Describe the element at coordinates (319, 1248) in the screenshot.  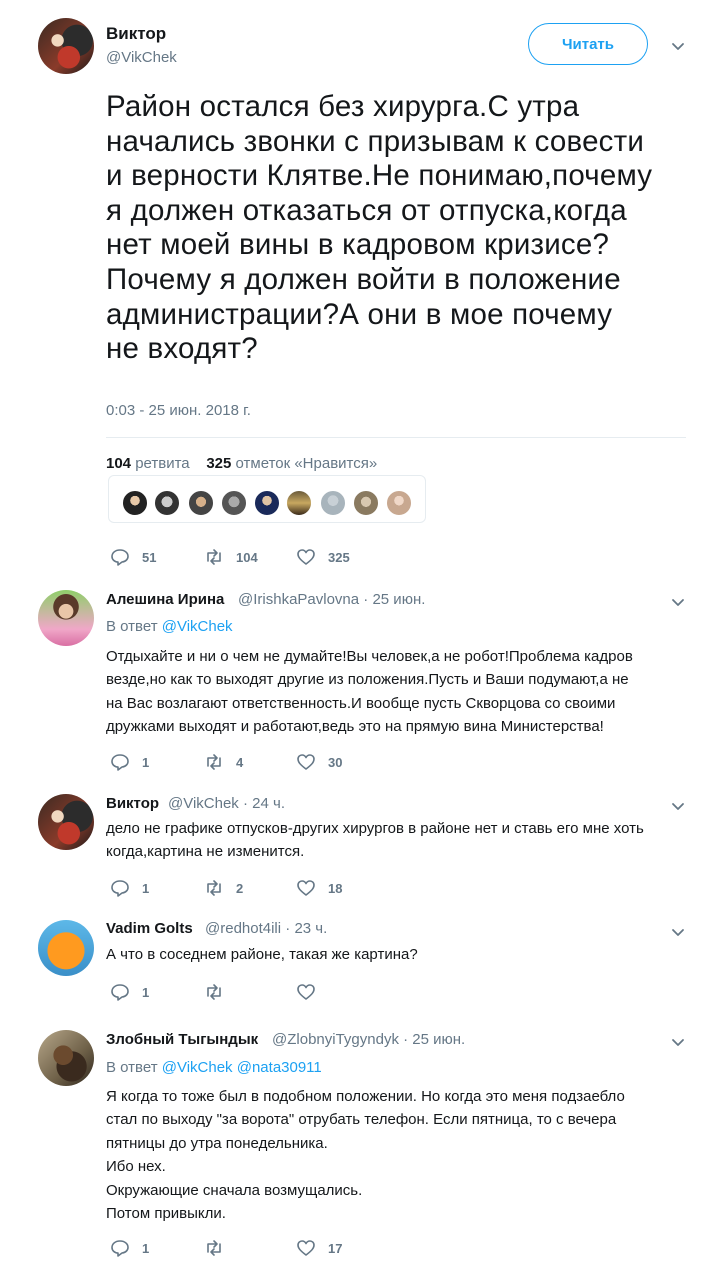
I see `like-button: 17` at that location.